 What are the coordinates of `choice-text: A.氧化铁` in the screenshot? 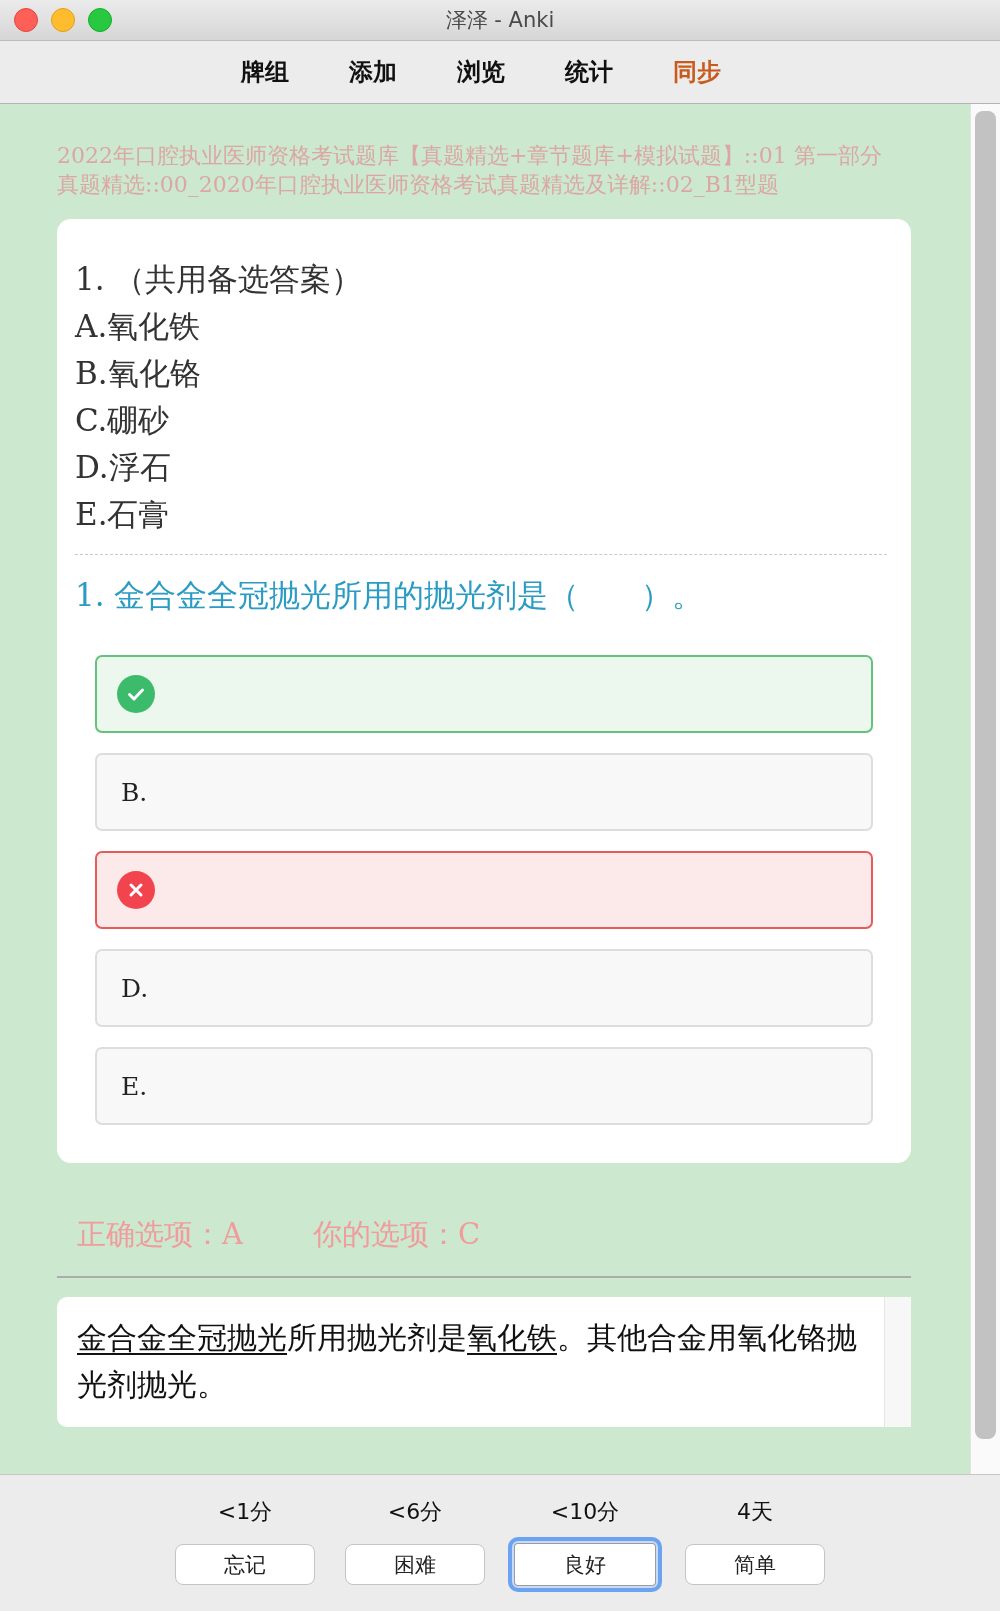 It's located at (138, 326).